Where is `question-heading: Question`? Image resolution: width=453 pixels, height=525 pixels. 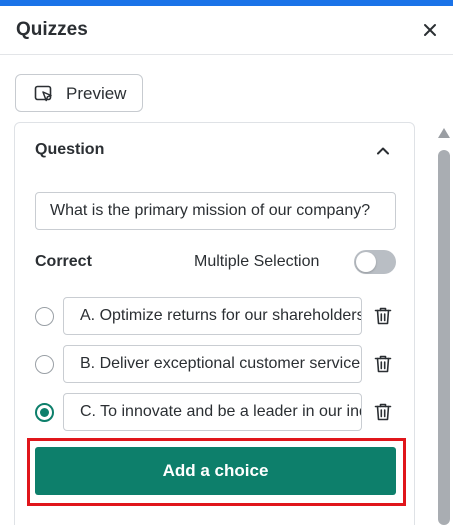
question-heading: Question is located at coordinates (70, 149).